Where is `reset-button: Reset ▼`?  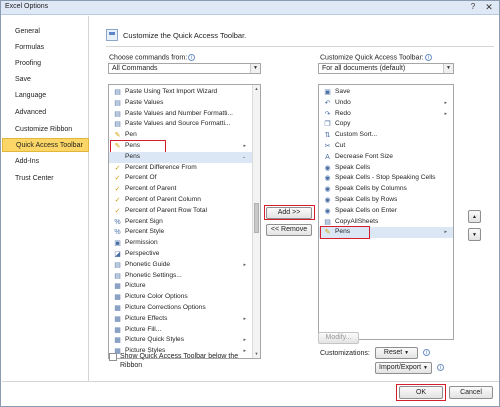 reset-button: Reset ▼ is located at coordinates (396, 353).